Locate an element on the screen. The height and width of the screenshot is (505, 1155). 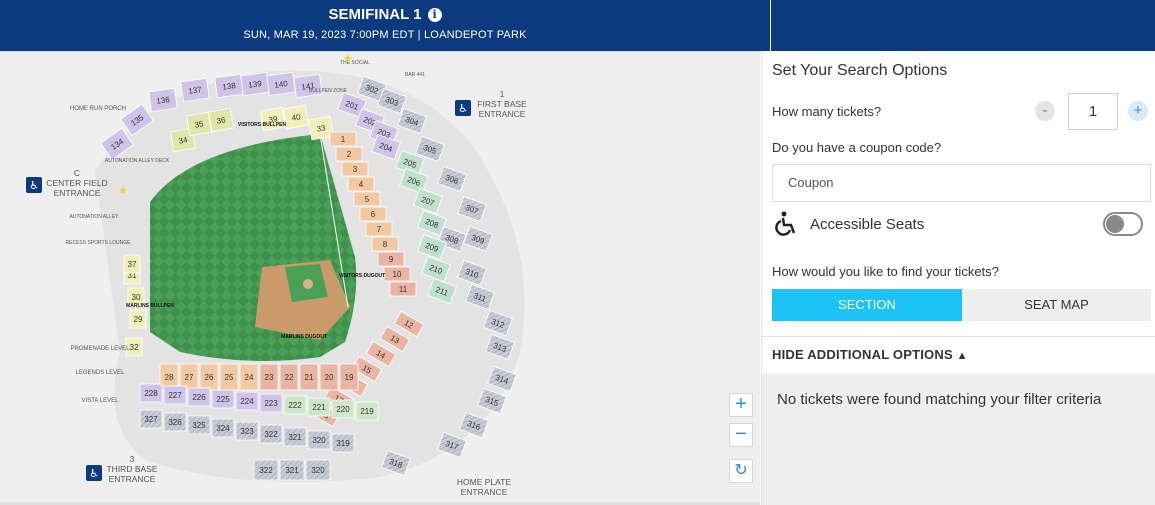
section-225: 225 is located at coordinates (223, 399).